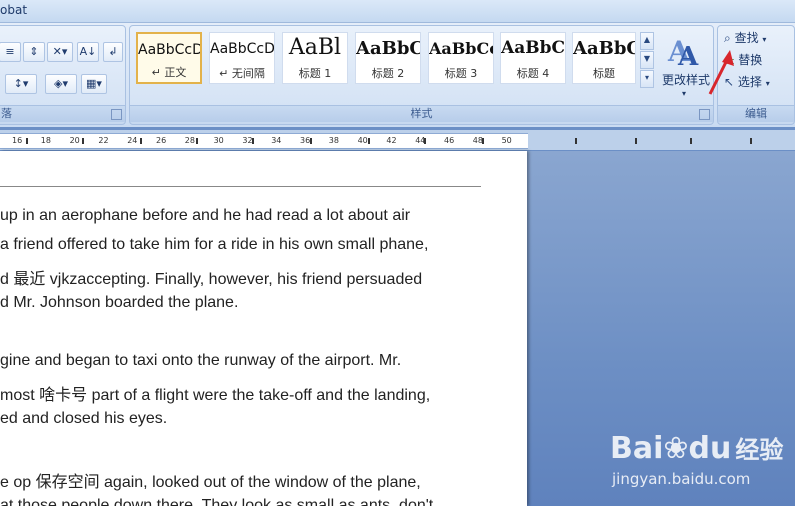  I want to click on show-marks-button: ↲, so click(113, 52).